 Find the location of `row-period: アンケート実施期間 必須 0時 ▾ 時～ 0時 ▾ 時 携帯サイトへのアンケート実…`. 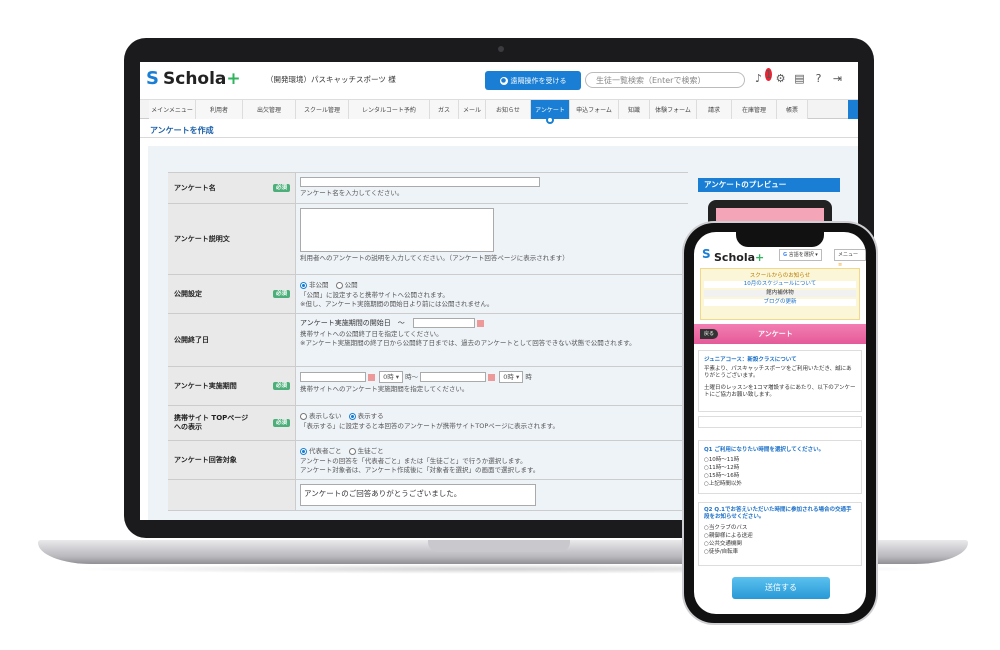

row-period: アンケート実施期間 必須 0時 ▾ 時～ 0時 ▾ 時 携帯サイトへのアンケート実… is located at coordinates (428, 386).